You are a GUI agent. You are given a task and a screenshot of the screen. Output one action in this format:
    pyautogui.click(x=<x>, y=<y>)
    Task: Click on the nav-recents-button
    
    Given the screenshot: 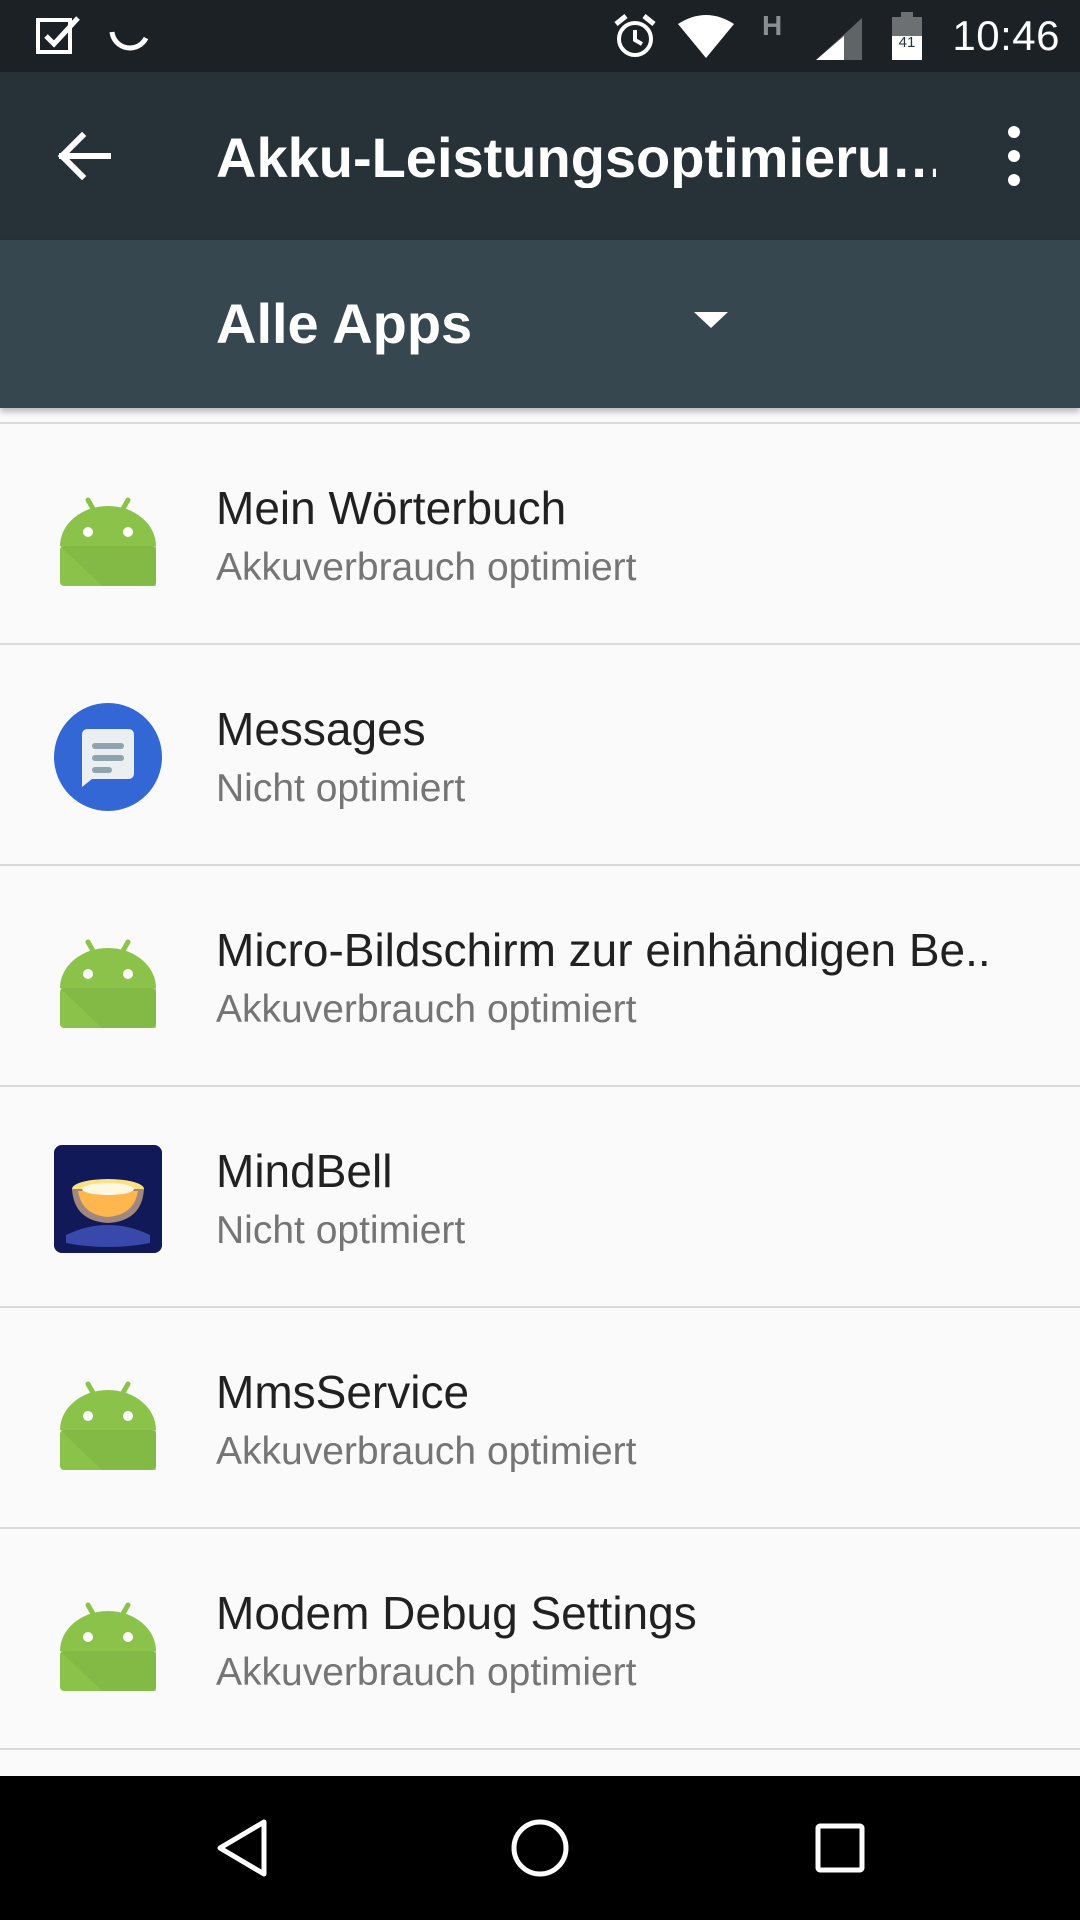 What is the action you would take?
    pyautogui.click(x=840, y=1848)
    